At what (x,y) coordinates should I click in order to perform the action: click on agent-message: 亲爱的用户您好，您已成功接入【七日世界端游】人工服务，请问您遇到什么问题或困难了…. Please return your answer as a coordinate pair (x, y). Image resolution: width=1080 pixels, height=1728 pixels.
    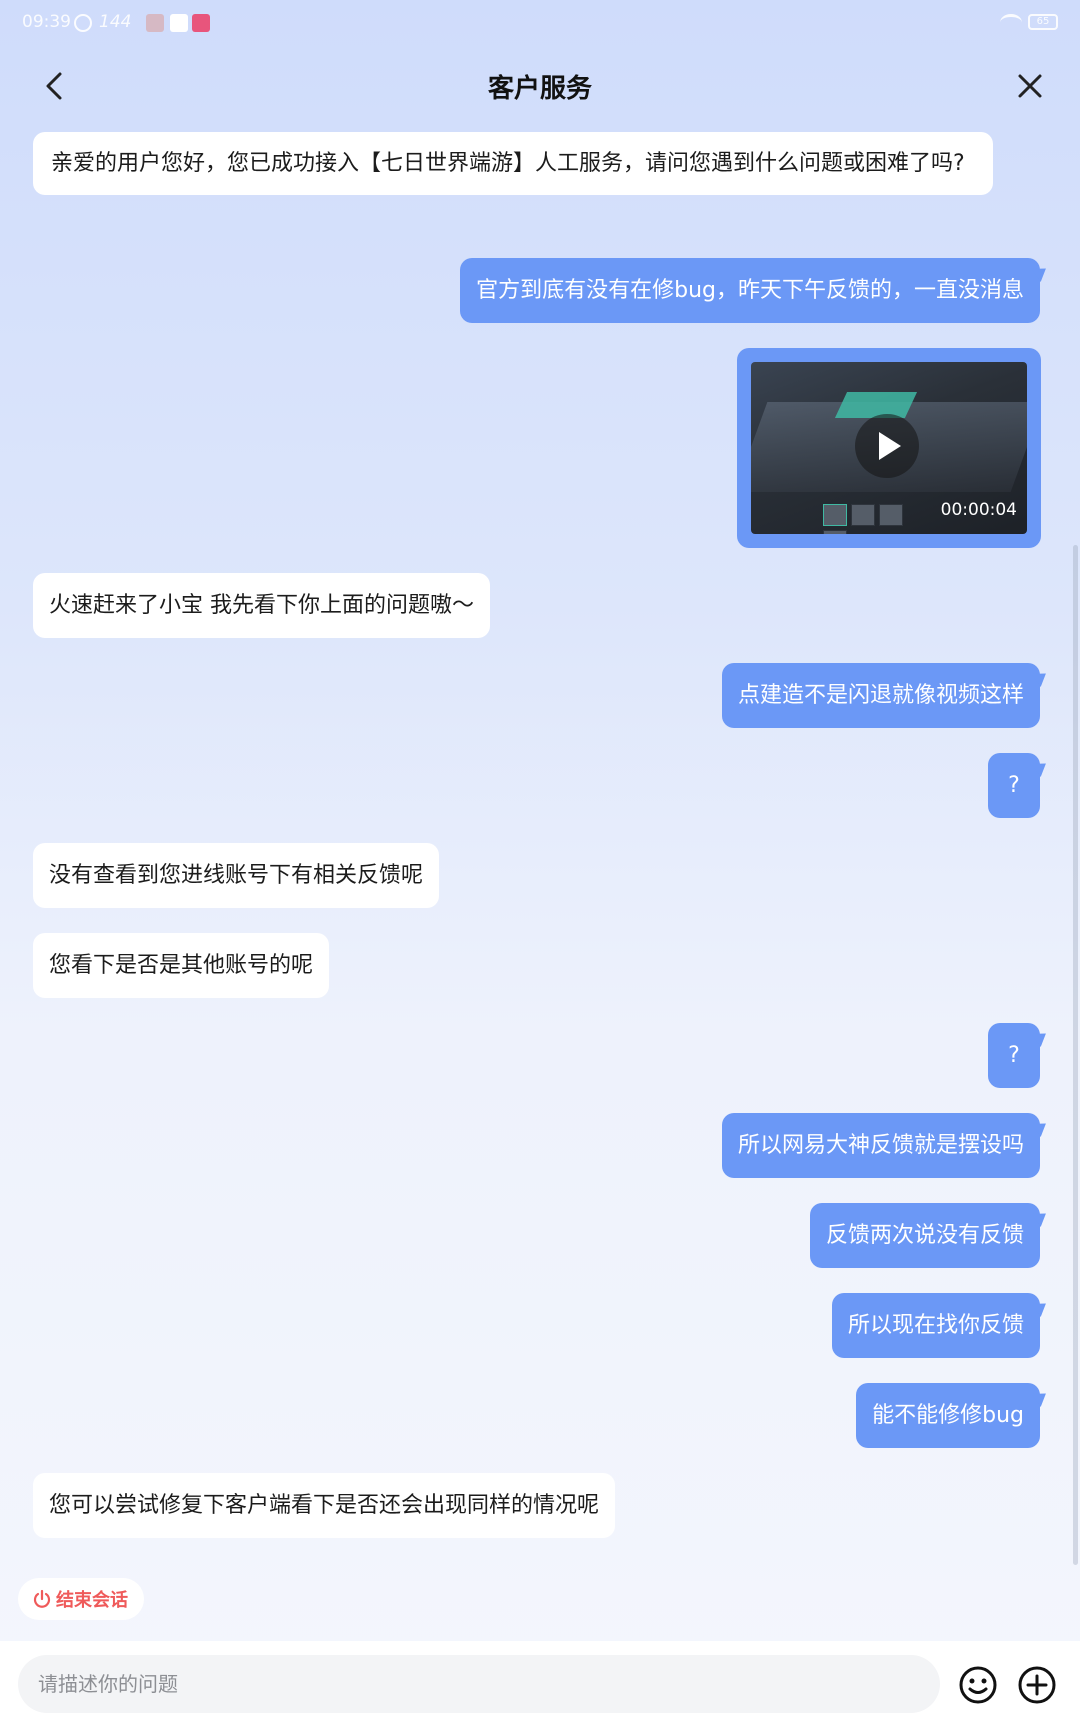
    Looking at the image, I should click on (513, 163).